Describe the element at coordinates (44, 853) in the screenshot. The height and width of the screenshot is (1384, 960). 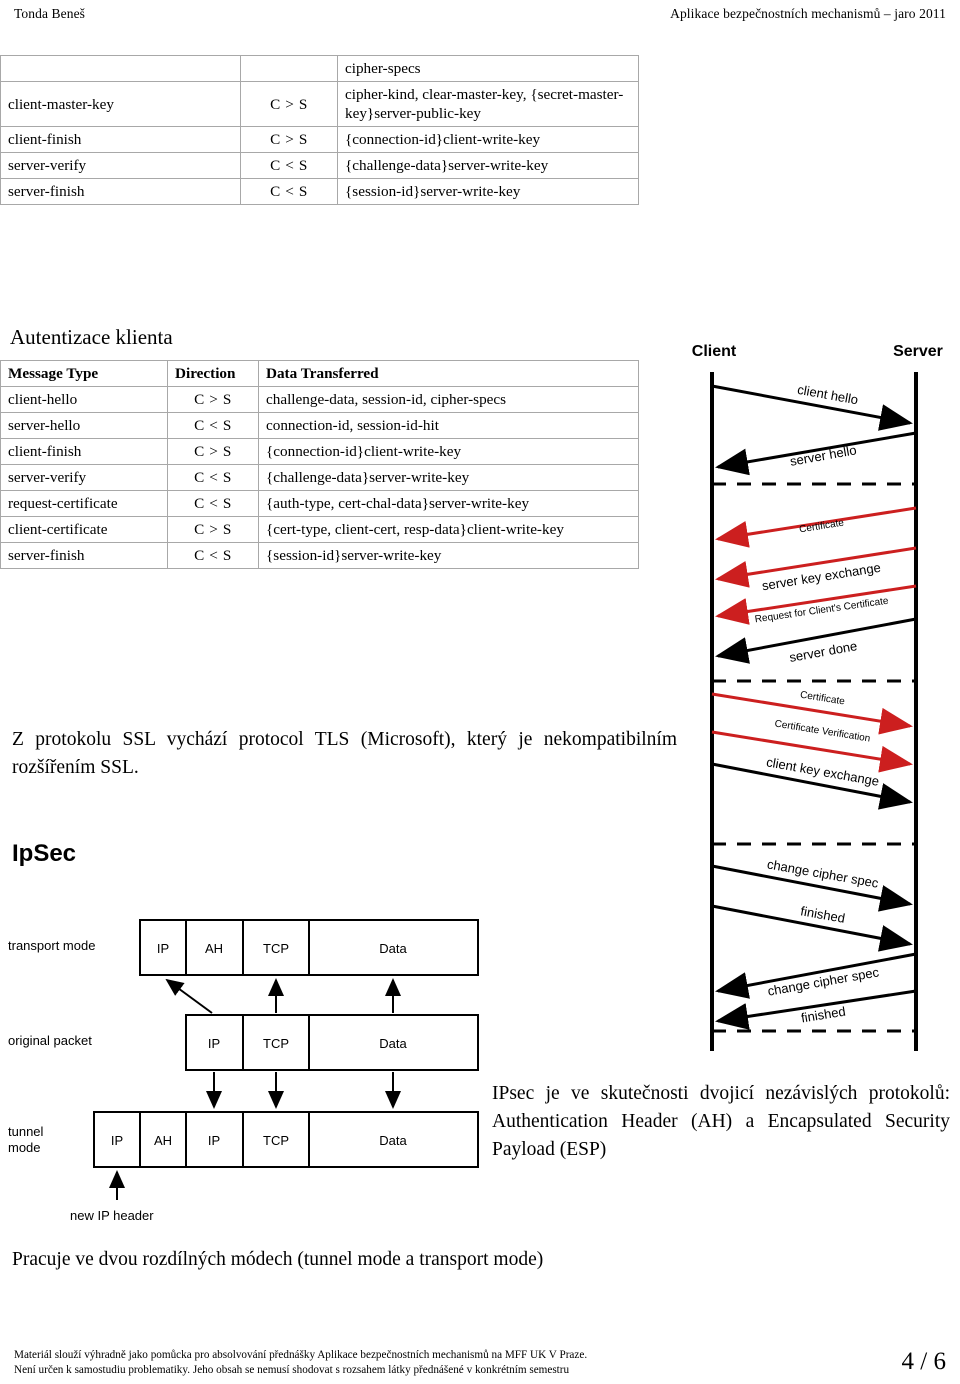
I see `section-heading-ipsec: IpSec` at that location.